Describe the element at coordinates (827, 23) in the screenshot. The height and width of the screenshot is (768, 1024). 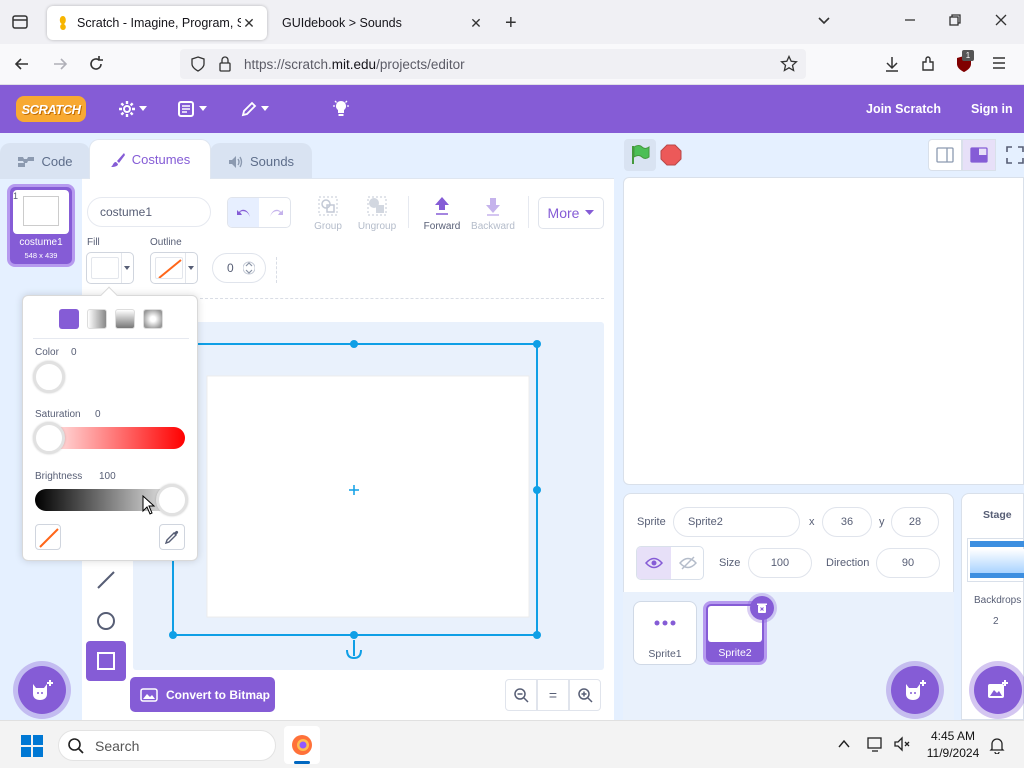
I see `chevron-down-icon` at that location.